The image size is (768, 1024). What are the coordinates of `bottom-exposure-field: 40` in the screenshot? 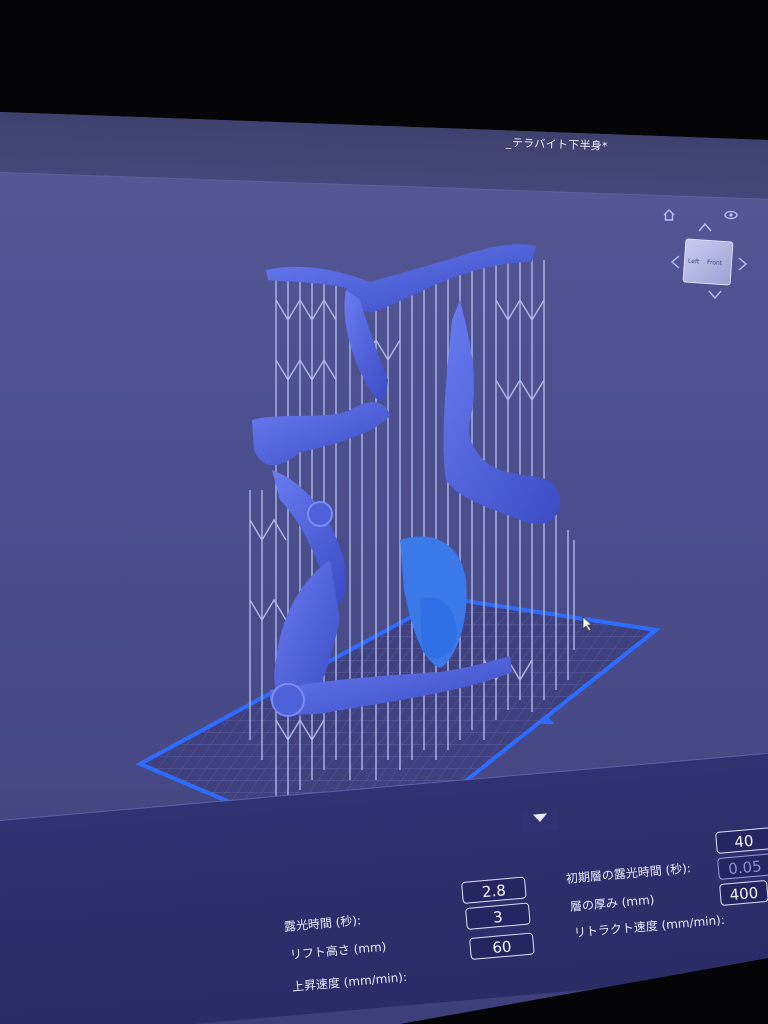 It's located at (741, 840).